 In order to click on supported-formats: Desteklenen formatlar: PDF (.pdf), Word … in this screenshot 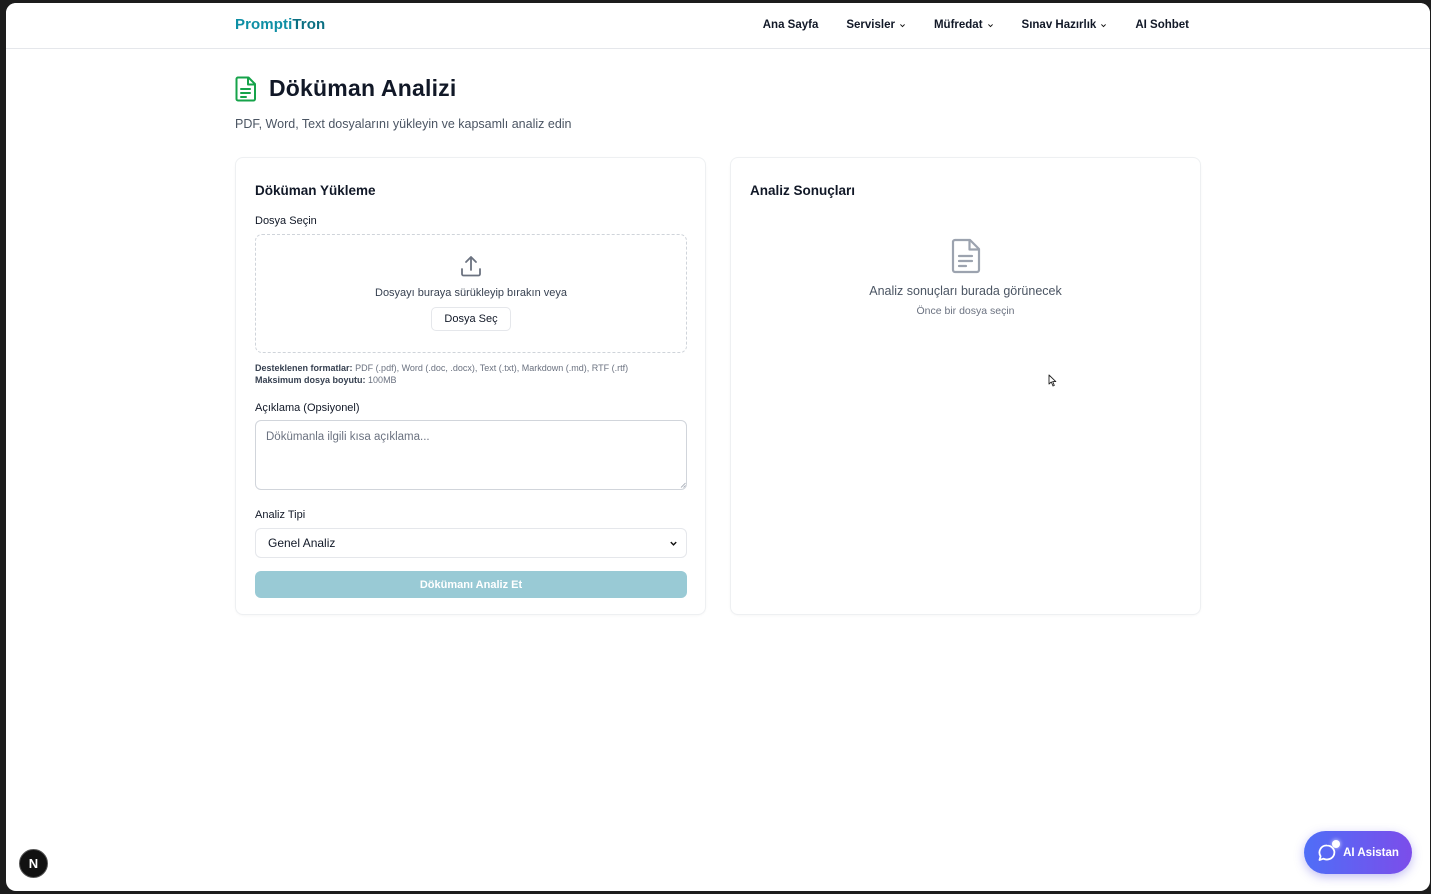, I will do `click(441, 368)`.